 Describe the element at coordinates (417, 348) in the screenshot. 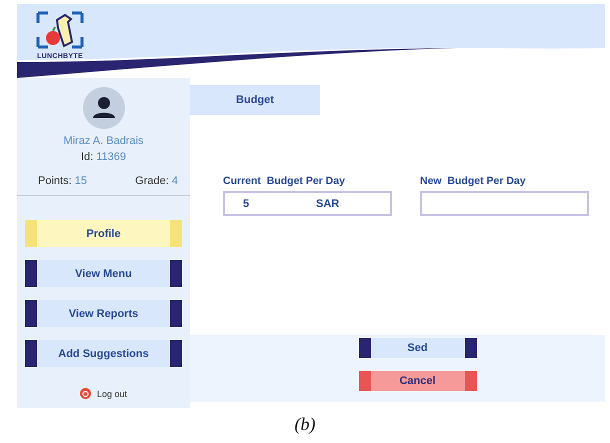

I see `send-button: Sed` at that location.